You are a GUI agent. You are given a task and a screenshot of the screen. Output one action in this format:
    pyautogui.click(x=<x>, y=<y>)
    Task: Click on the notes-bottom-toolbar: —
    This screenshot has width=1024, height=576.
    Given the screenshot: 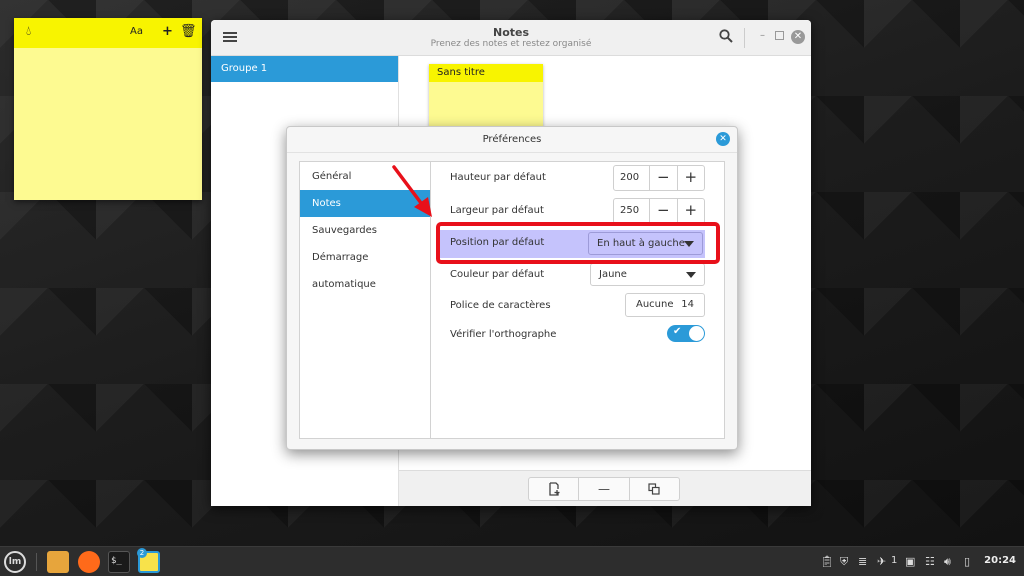 What is the action you would take?
    pyautogui.click(x=605, y=488)
    